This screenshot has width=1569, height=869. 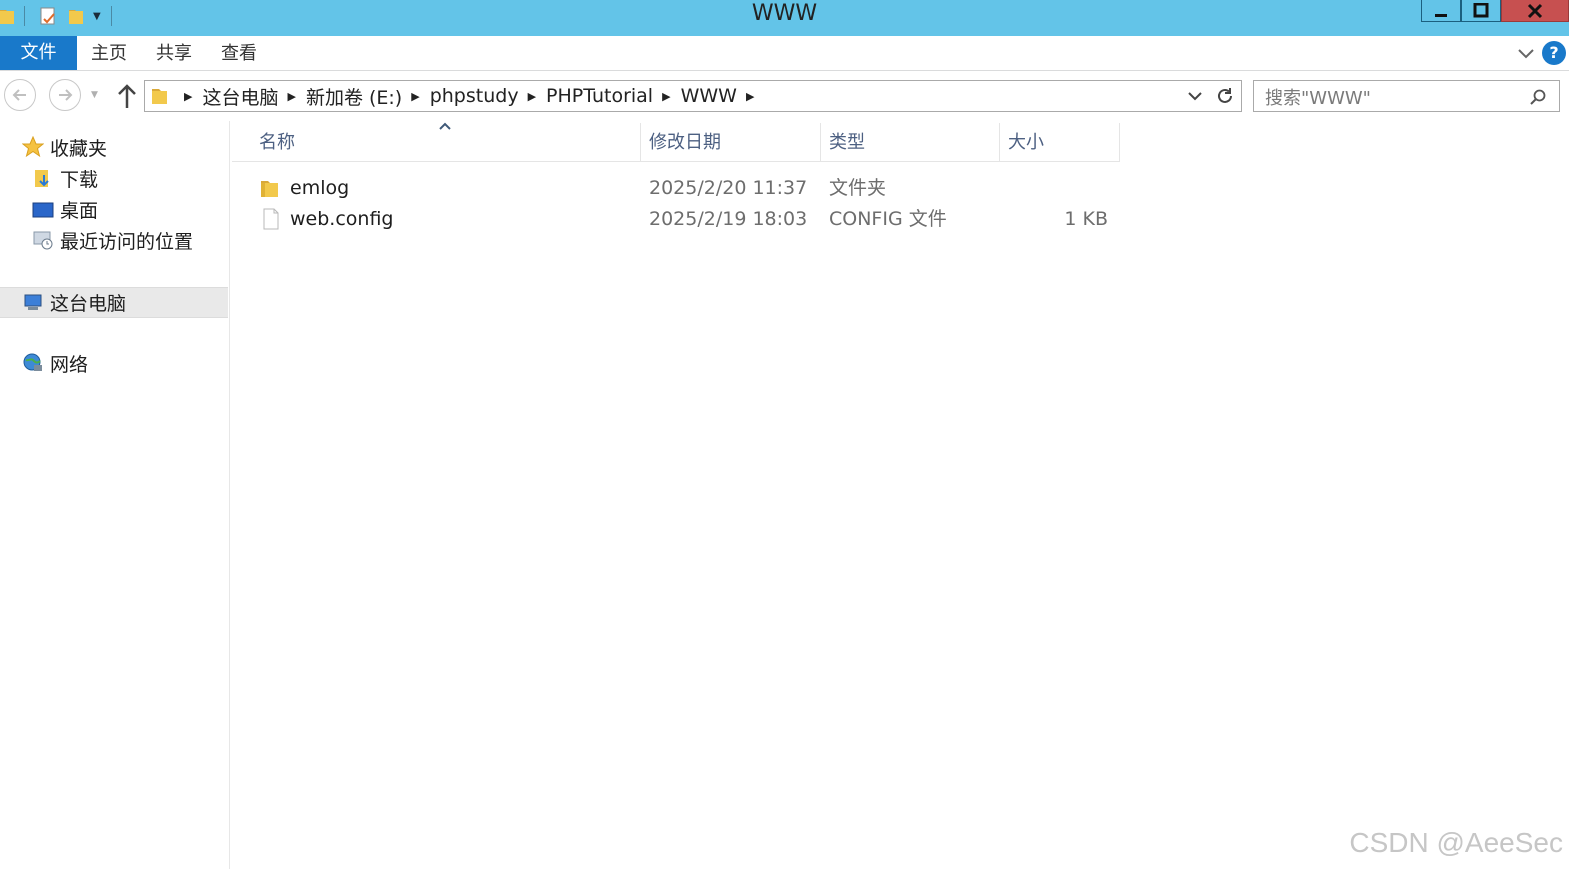 What do you see at coordinates (784, 53) in the screenshot?
I see `ribbon: 文件 主页 共享 查看 ?` at bounding box center [784, 53].